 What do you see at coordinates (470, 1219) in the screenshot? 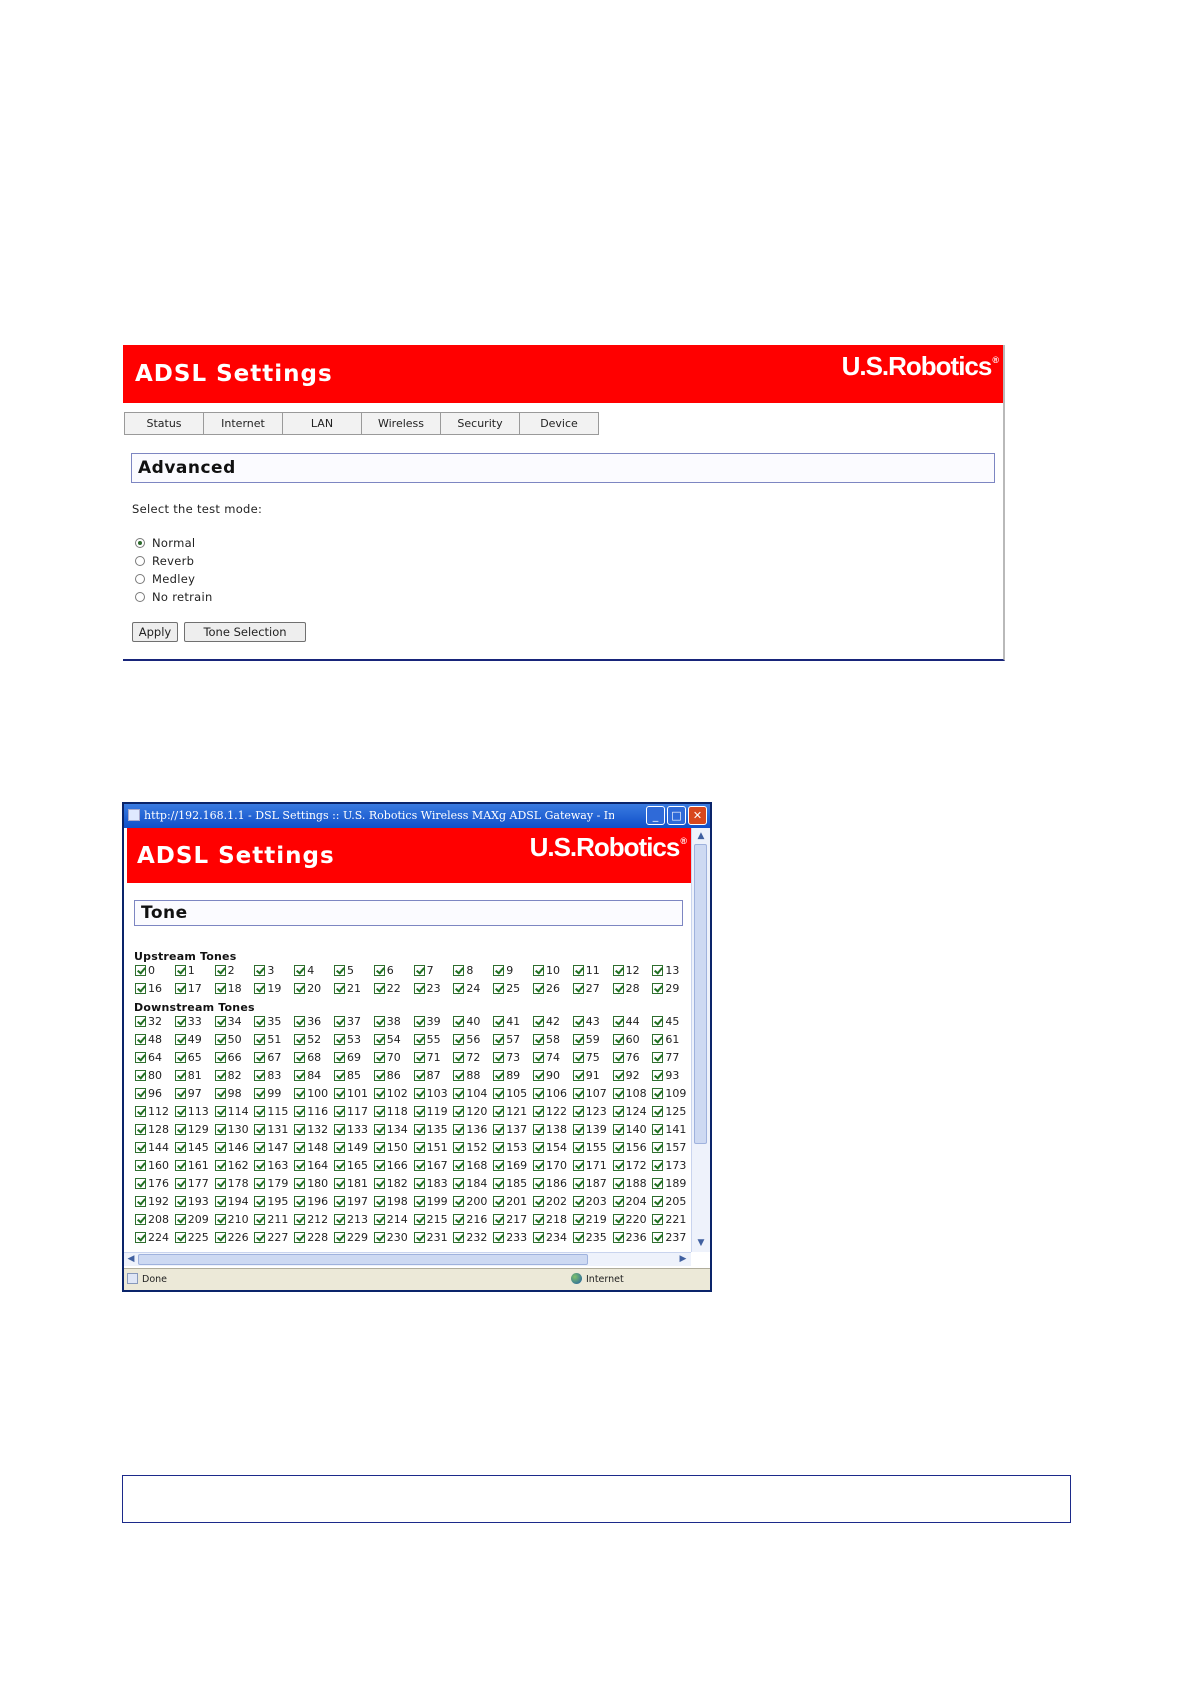
I see `tone-checkbox-216: 216` at bounding box center [470, 1219].